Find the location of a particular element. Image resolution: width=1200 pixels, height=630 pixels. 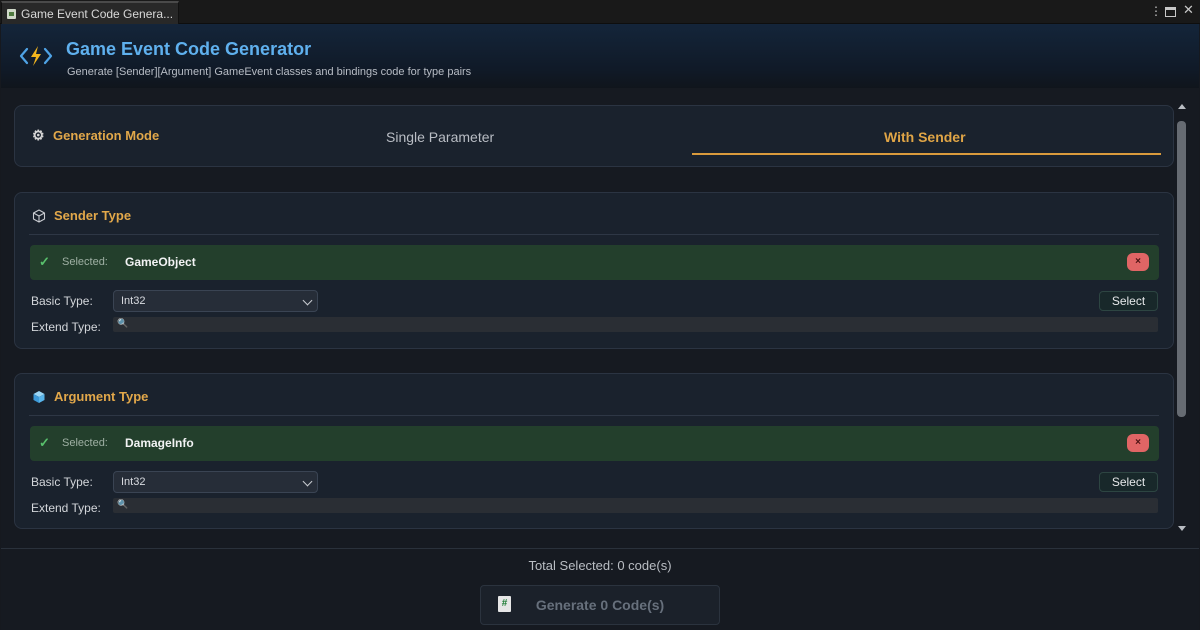

argument-extend-type-search: 🔍 is located at coordinates (635, 505).